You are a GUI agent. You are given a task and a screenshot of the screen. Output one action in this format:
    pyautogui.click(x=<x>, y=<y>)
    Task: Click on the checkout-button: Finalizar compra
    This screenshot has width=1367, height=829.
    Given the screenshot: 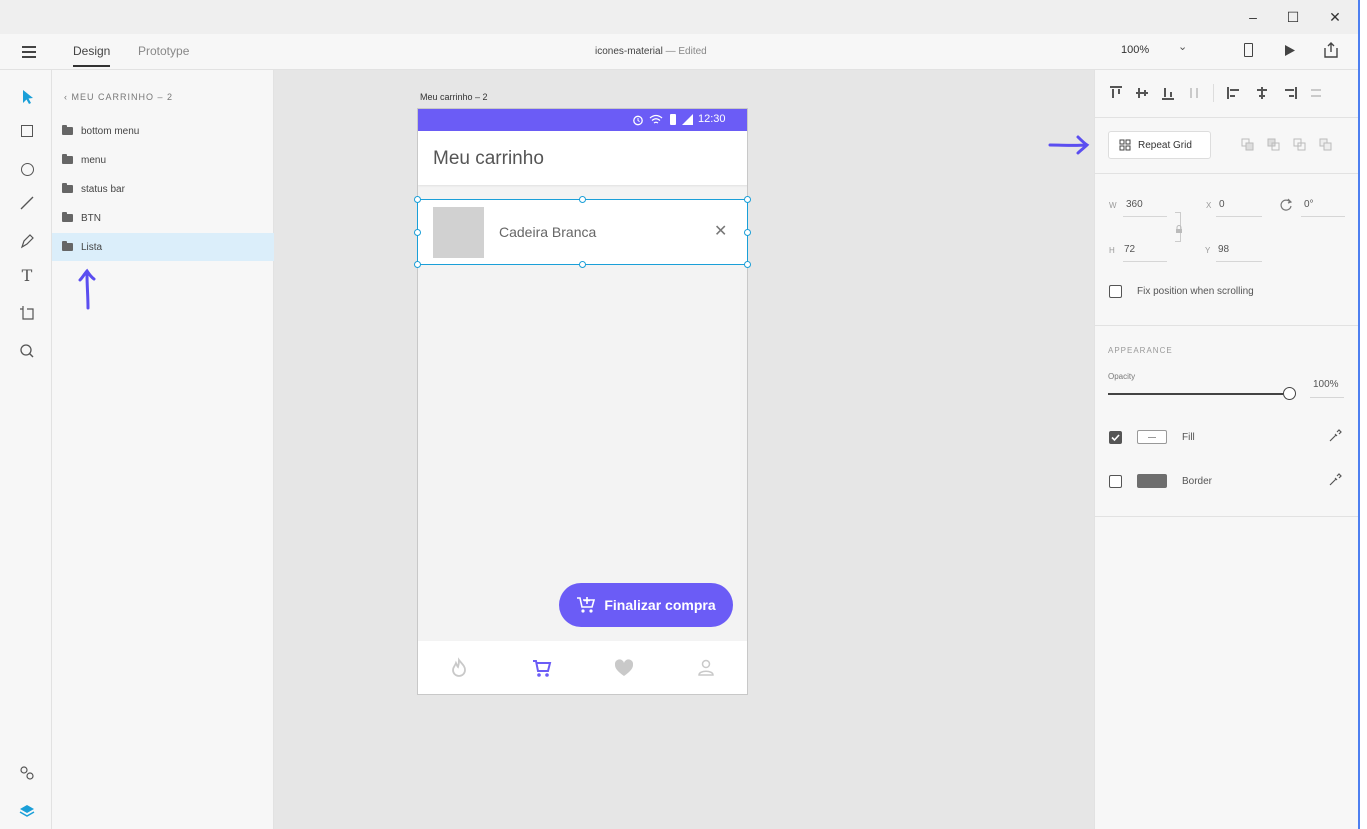 What is the action you would take?
    pyautogui.click(x=646, y=605)
    